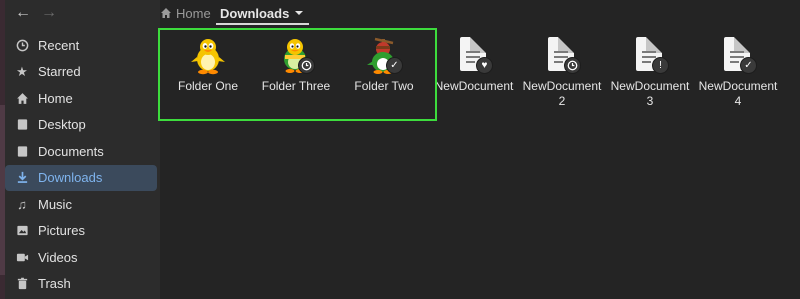  Describe the element at coordinates (22, 284) in the screenshot. I see `trash-icon` at that location.